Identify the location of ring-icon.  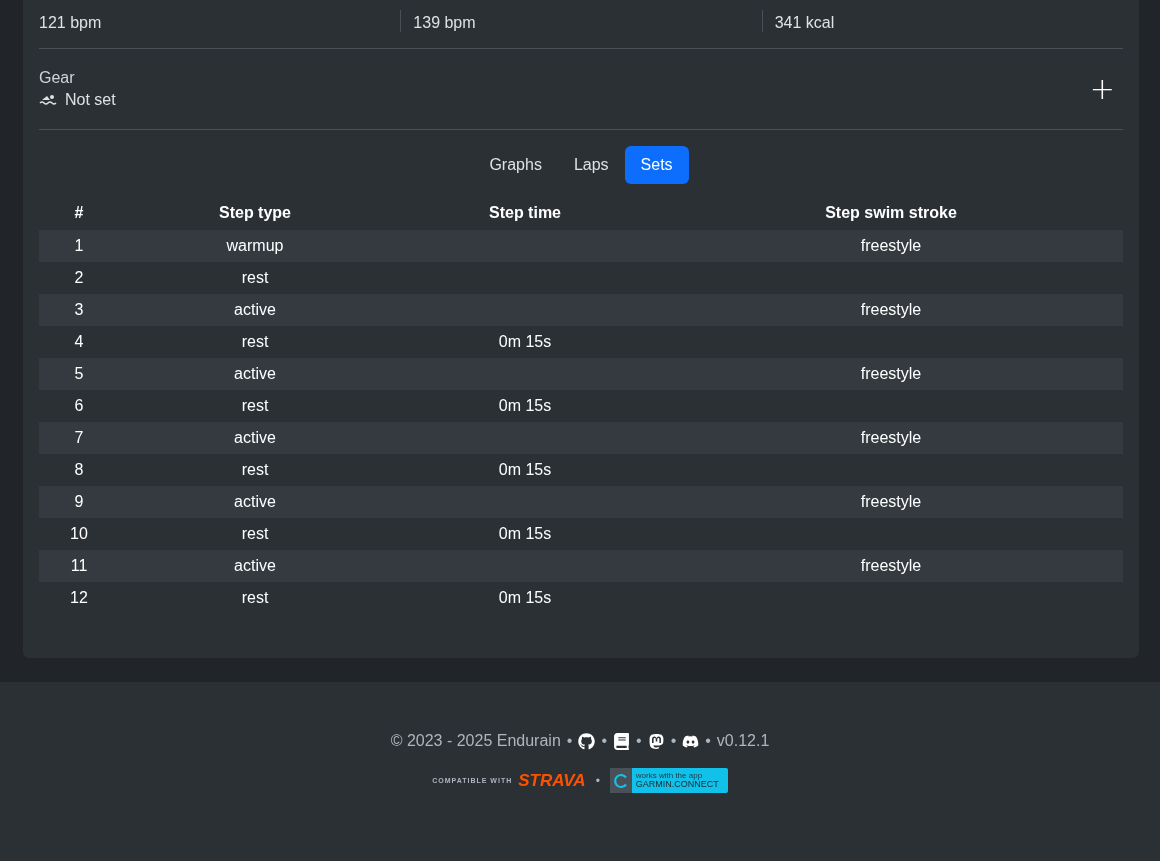
(620, 780).